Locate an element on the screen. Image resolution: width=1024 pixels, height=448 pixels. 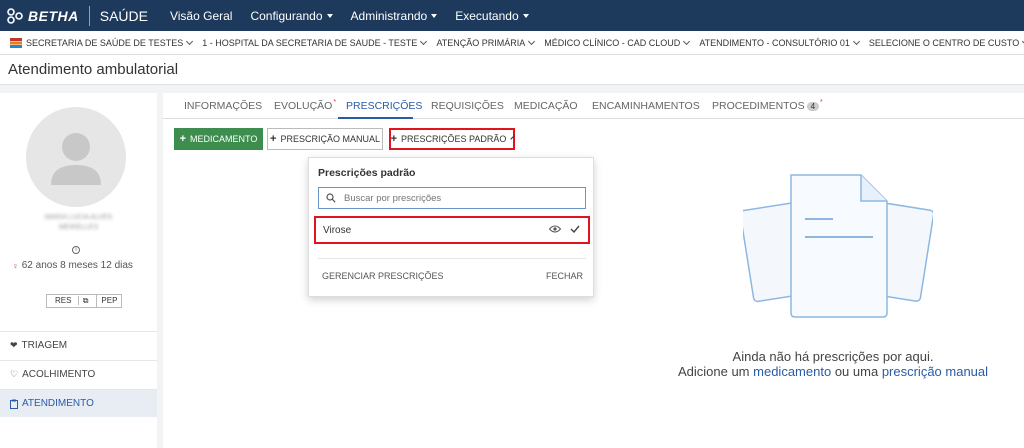
tab-medicacao: MEDICAÇÃO is located at coordinates (546, 106).